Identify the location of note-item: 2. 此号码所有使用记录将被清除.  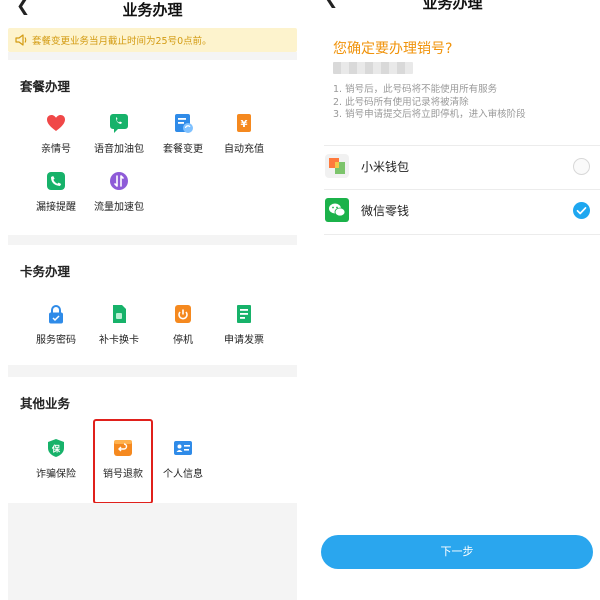
(401, 102).